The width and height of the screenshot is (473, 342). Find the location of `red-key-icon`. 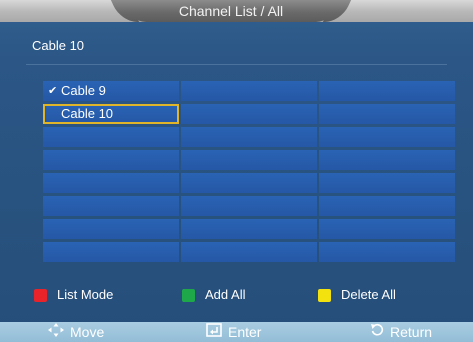

red-key-icon is located at coordinates (40, 295).